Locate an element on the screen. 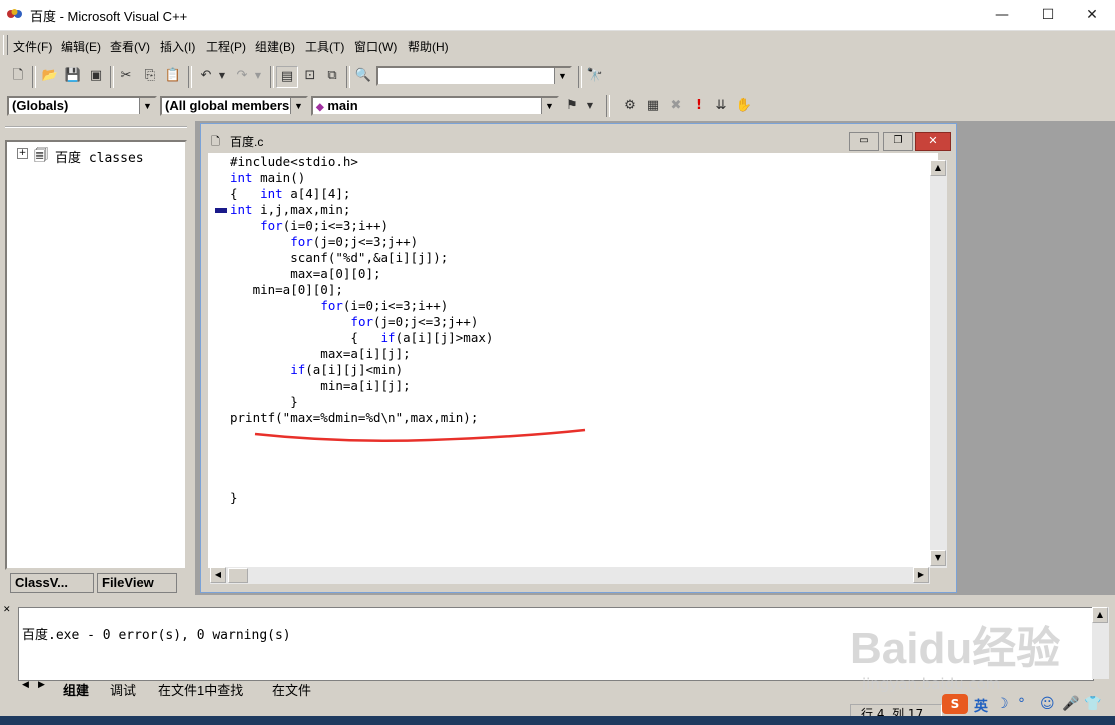 Image resolution: width=1115 pixels, height=725 pixels. class-view-panel: + 🗐 百度 classes is located at coordinates (96, 355).